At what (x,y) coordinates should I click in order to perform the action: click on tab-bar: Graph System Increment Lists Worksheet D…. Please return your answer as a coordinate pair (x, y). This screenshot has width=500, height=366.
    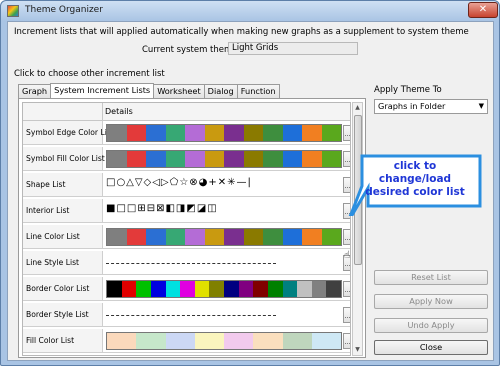
    Looking at the image, I should click on (149, 90).